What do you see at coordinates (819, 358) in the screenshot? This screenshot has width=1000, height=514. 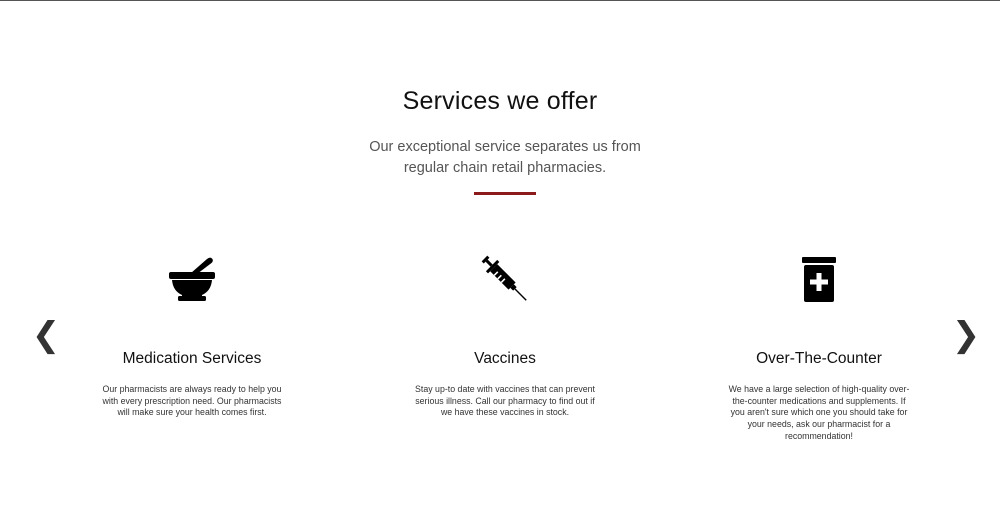 I see `service-title: Over-The-Counter` at bounding box center [819, 358].